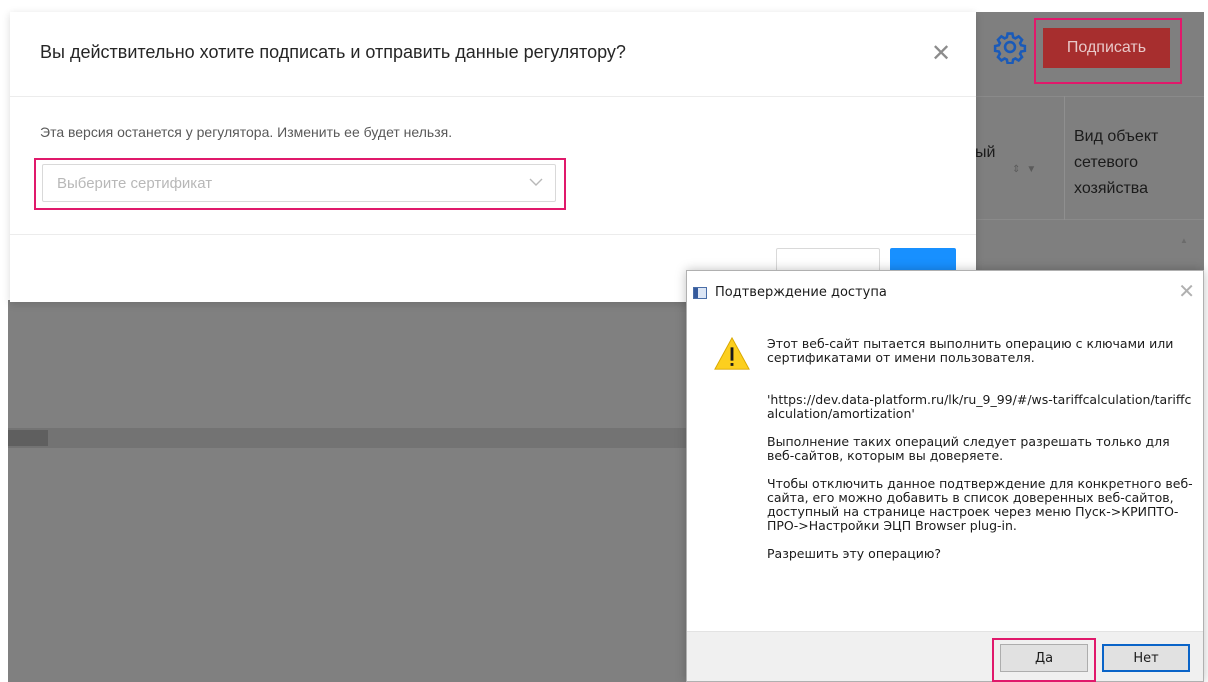 Image resolution: width=1208 pixels, height=682 pixels. Describe the element at coordinates (1106, 48) in the screenshot. I see `sign-button: Подписать` at that location.